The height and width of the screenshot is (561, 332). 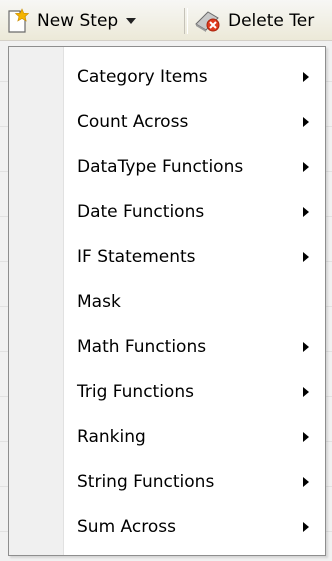 I want to click on menu-item-label: Ranking, so click(x=111, y=437).